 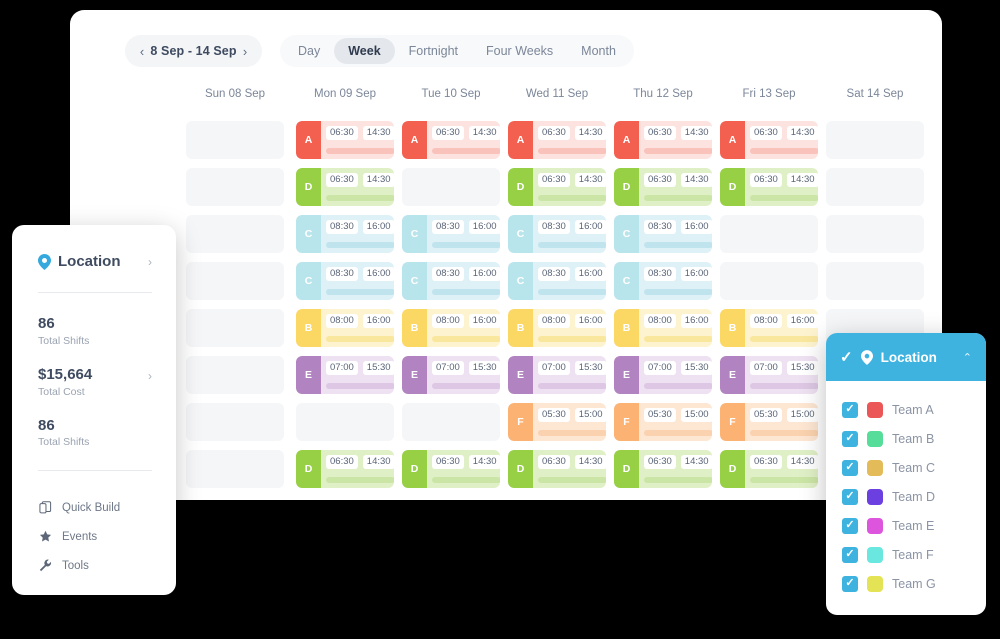 What do you see at coordinates (95, 507) in the screenshot?
I see `sidebar-item-quick-build: Quick Build` at bounding box center [95, 507].